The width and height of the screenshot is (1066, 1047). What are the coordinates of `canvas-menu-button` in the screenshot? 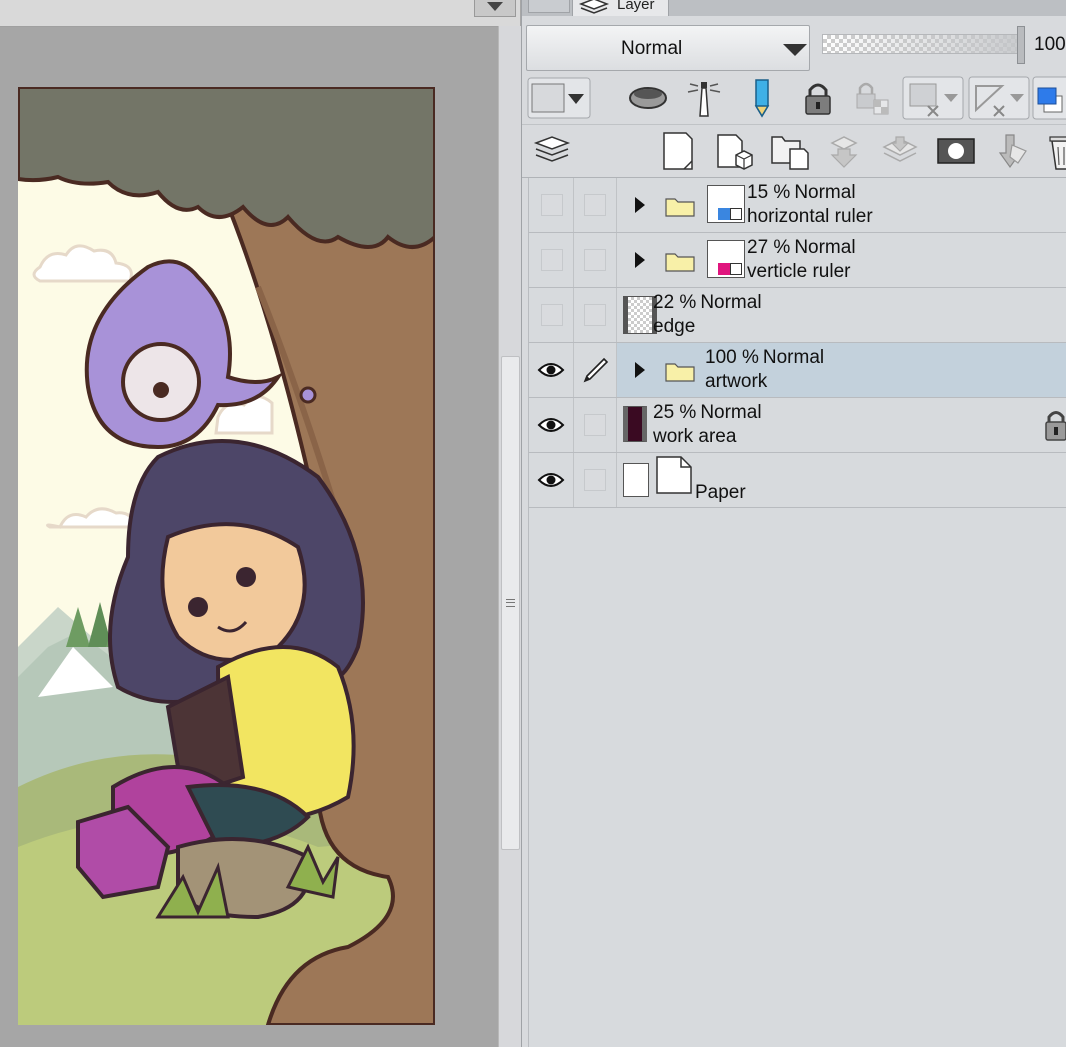 It's located at (495, 8).